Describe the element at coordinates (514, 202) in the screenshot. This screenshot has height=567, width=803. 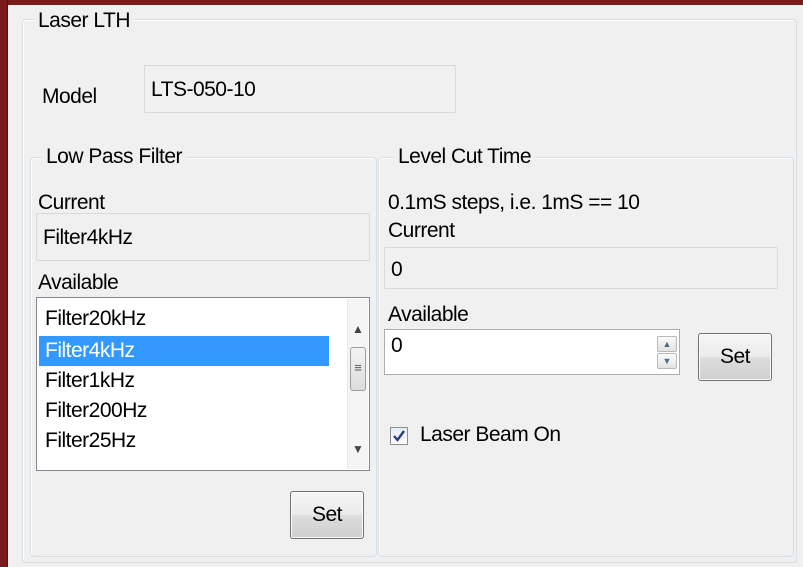
I see `level-cut-note: 0.1mS steps, i.e. 1mS == 10` at that location.